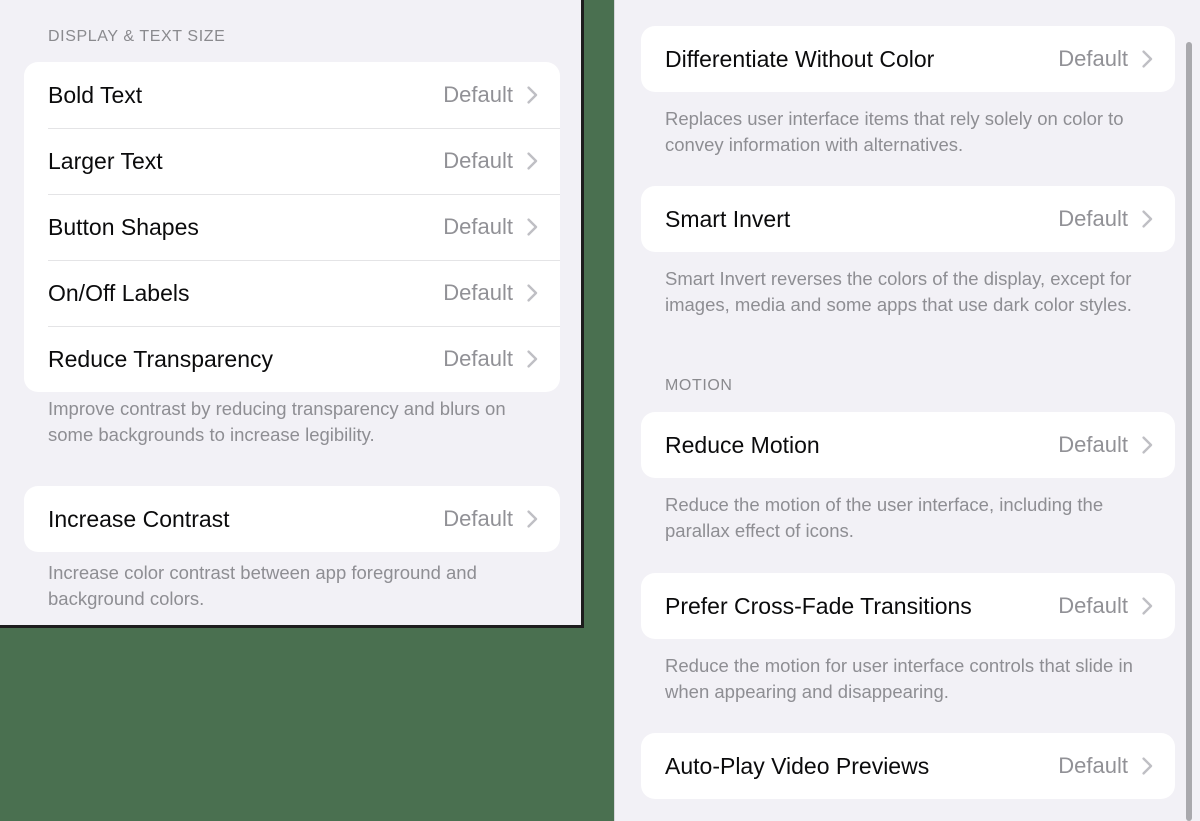 The height and width of the screenshot is (821, 1200). I want to click on settings-card-increase-contrast: Increase Contrast Default, so click(292, 519).